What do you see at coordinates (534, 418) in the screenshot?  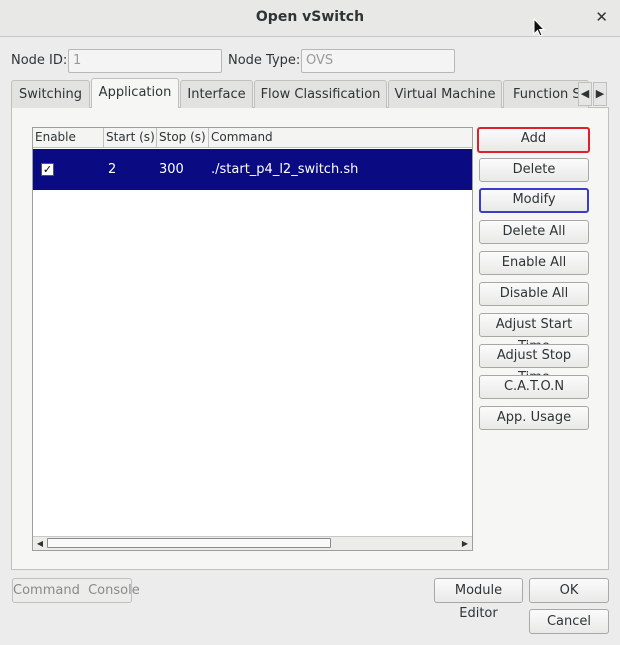 I see `app-usage-button: App. Usage` at bounding box center [534, 418].